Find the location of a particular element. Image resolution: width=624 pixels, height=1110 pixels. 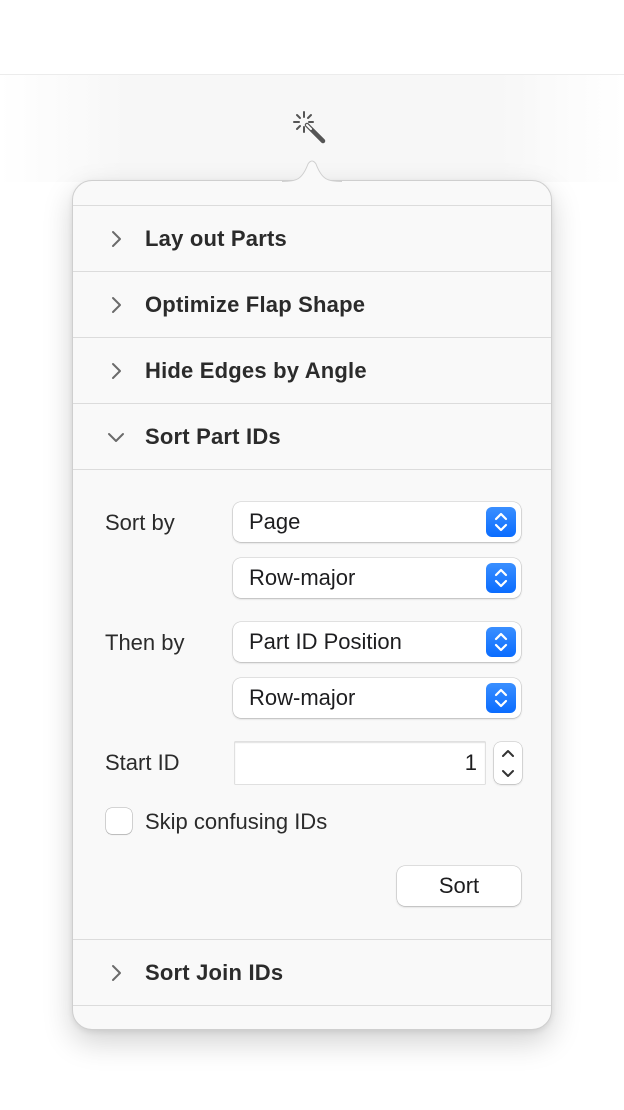

popup-value: Part ID Position is located at coordinates (325, 641).